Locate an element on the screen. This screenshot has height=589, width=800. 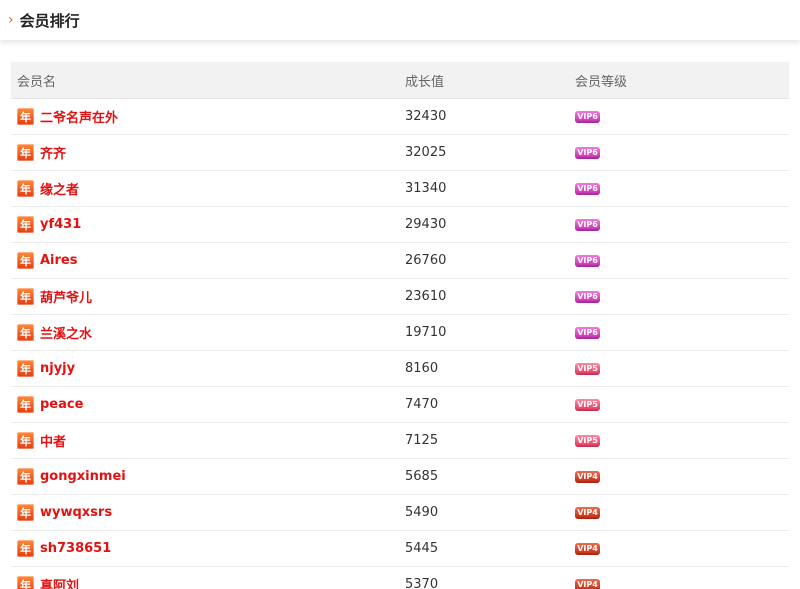
member-name-link: sh738651 is located at coordinates (75, 548).